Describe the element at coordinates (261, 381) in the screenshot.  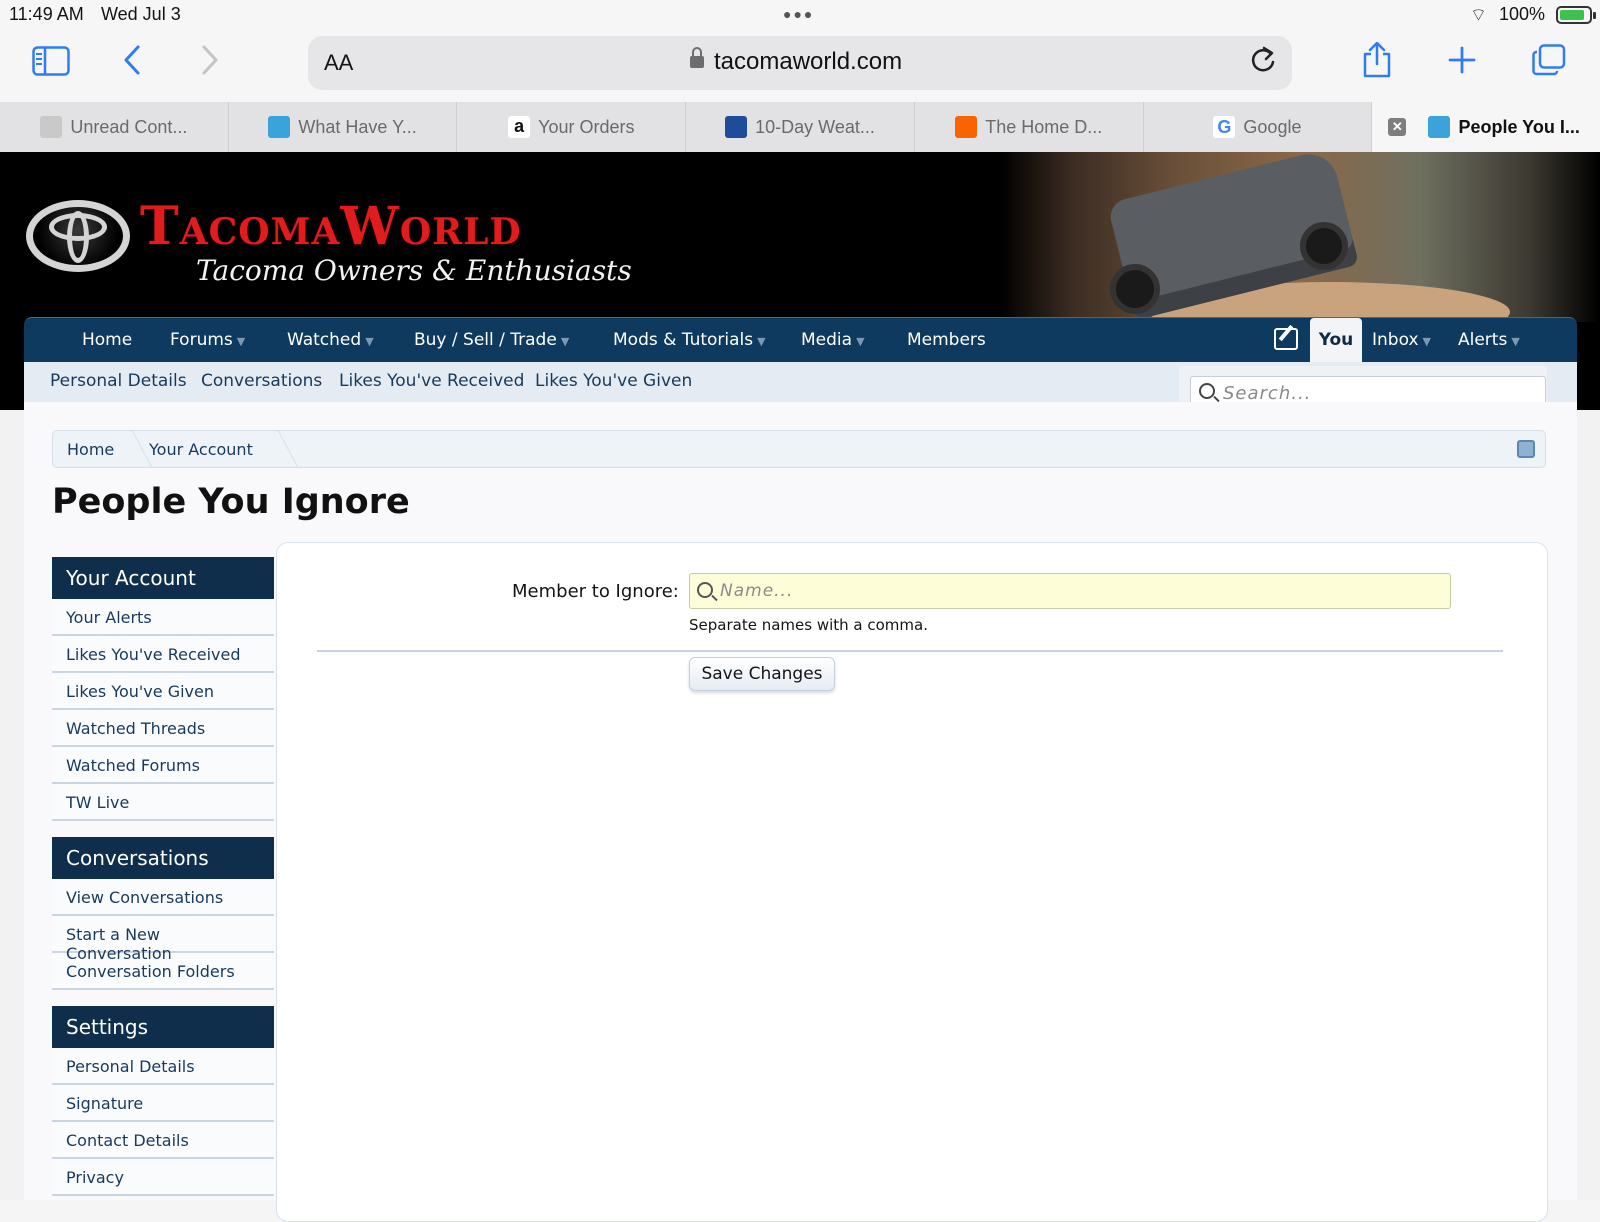
I see `subnav-conversations: Conversations` at that location.